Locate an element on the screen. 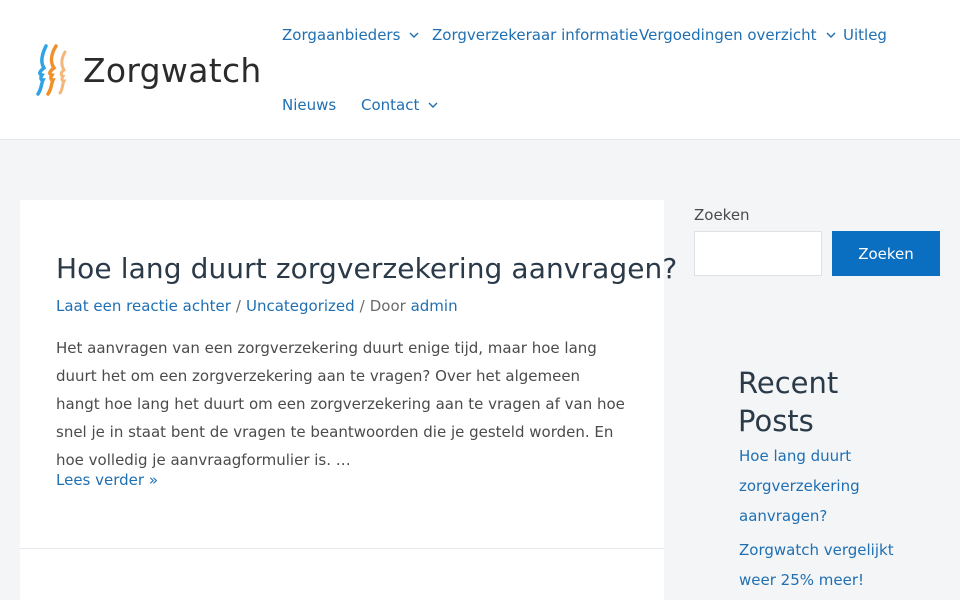 This screenshot has width=960, height=600. nav-item-label: Contact is located at coordinates (390, 105).